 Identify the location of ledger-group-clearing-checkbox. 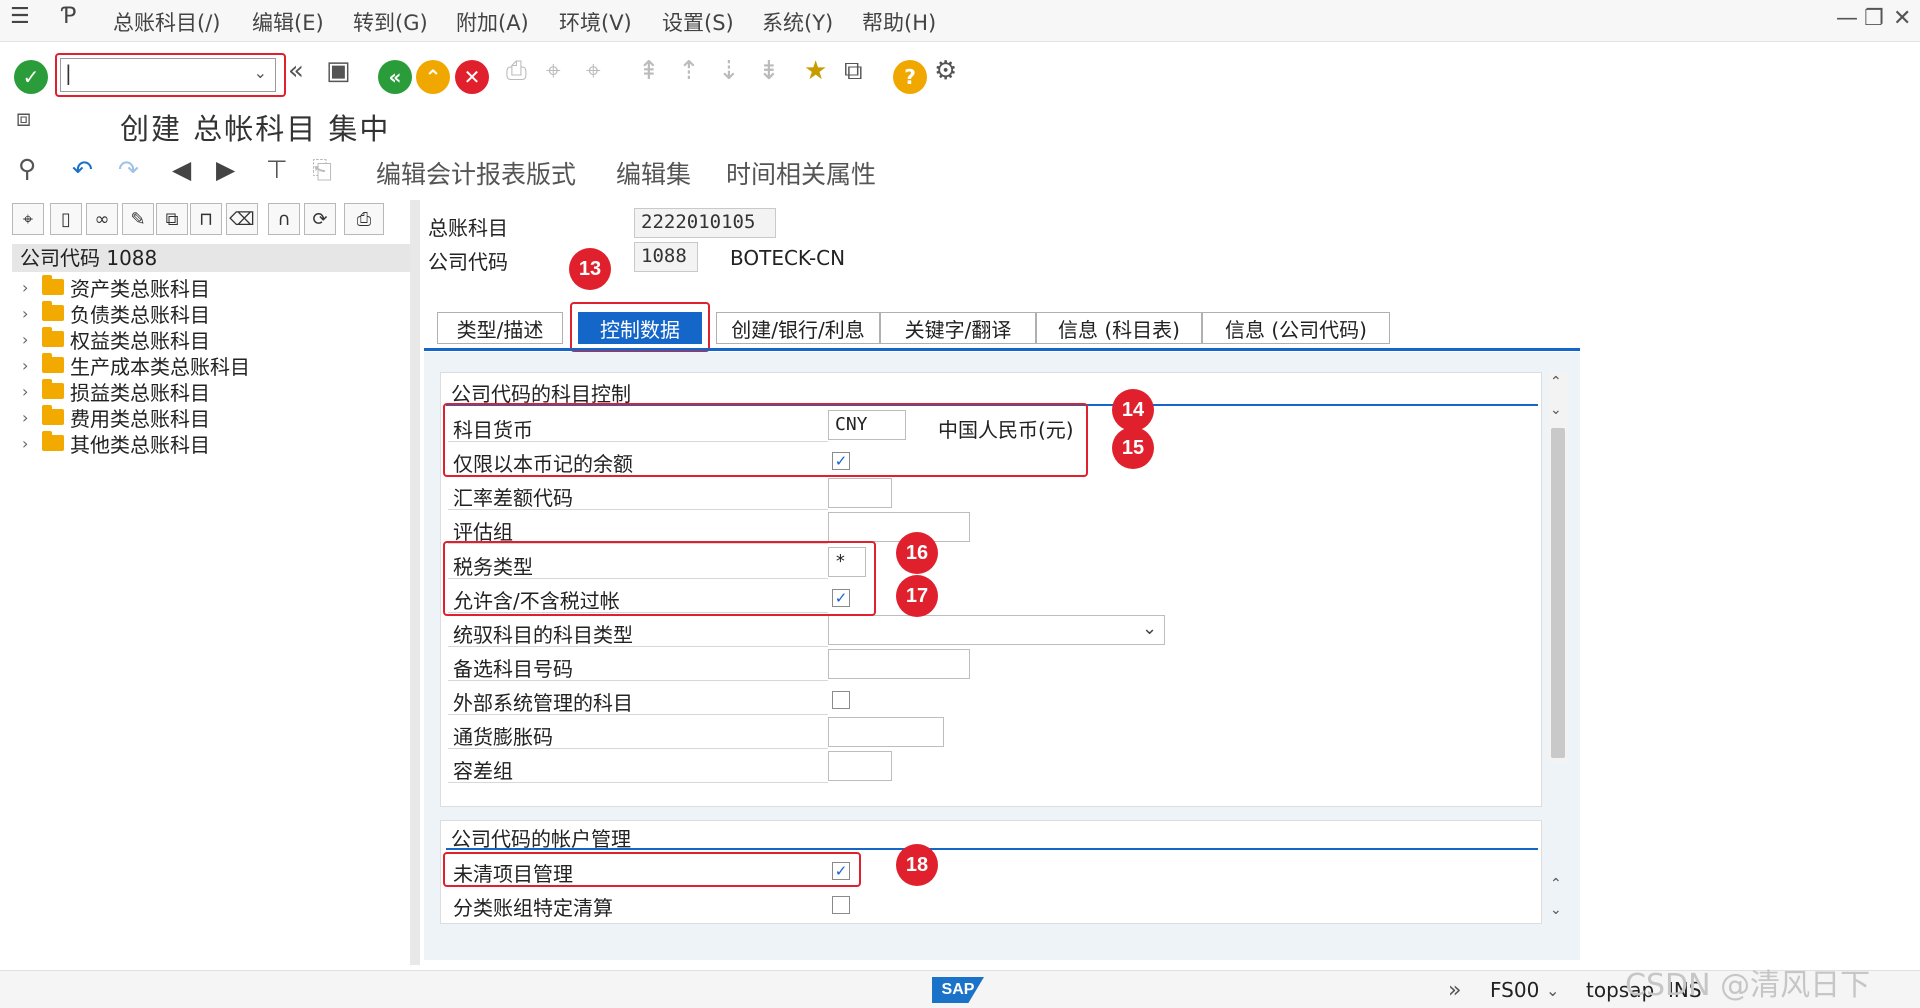
(841, 905).